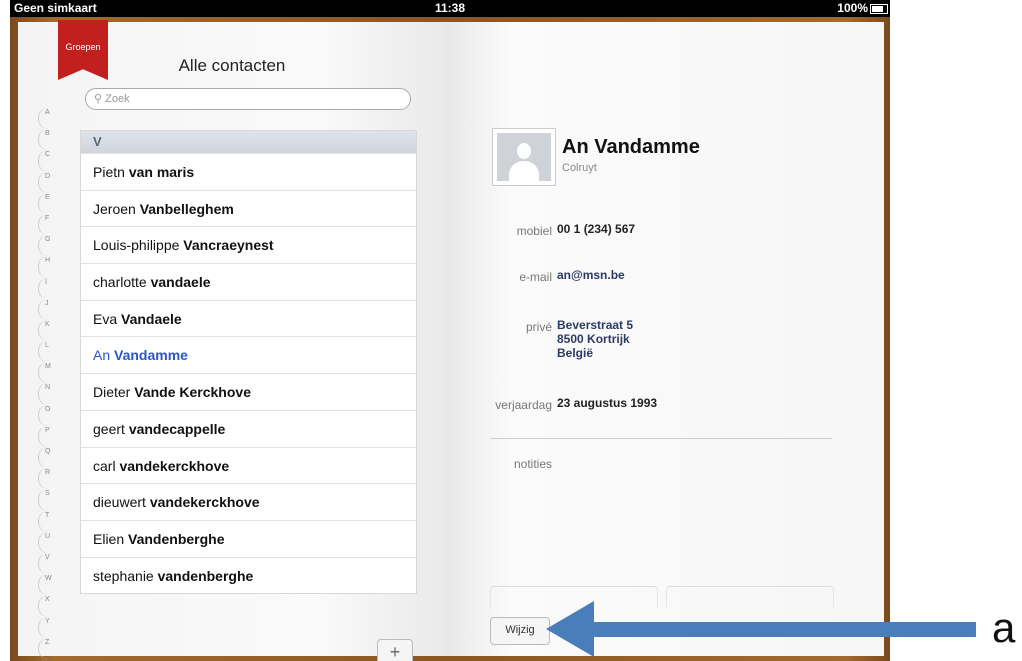 The width and height of the screenshot is (1022, 661). I want to click on contact-company: Colruyt, so click(579, 168).